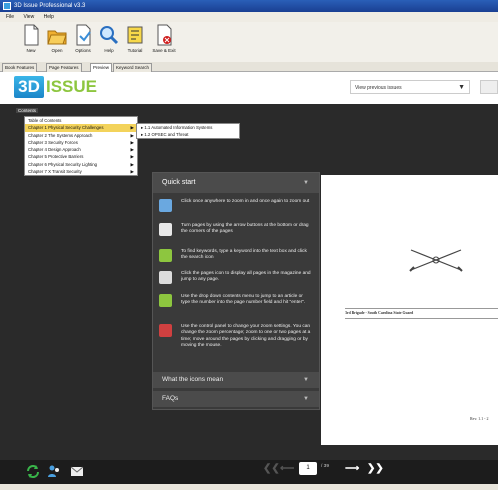 The height and width of the screenshot is (490, 498). Describe the element at coordinates (29, 87) in the screenshot. I see `logo-3d: 3D` at that location.